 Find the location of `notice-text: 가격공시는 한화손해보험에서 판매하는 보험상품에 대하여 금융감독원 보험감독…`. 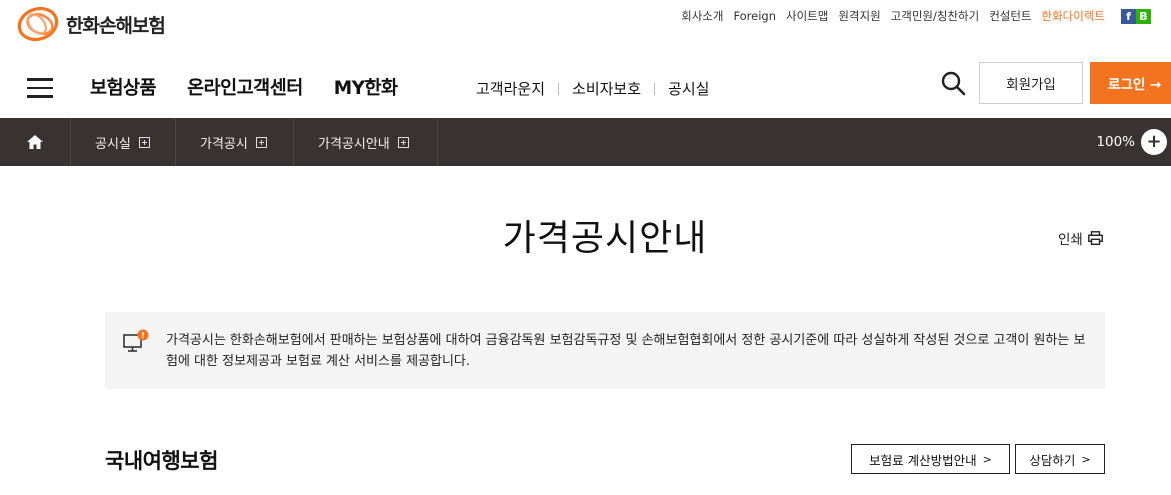

notice-text: 가격공시는 한화손해보험에서 판매하는 보험상품에 대하여 금융감독원 보험감독… is located at coordinates (626, 351).